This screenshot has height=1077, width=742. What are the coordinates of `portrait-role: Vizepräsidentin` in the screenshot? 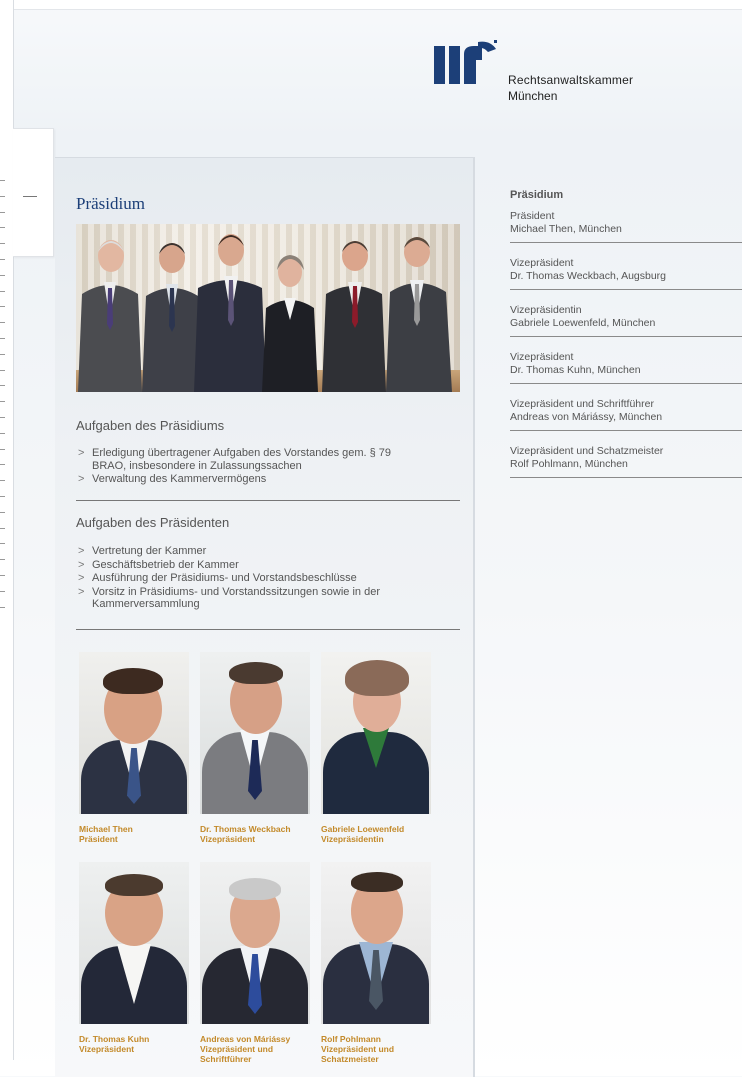 It's located at (352, 839).